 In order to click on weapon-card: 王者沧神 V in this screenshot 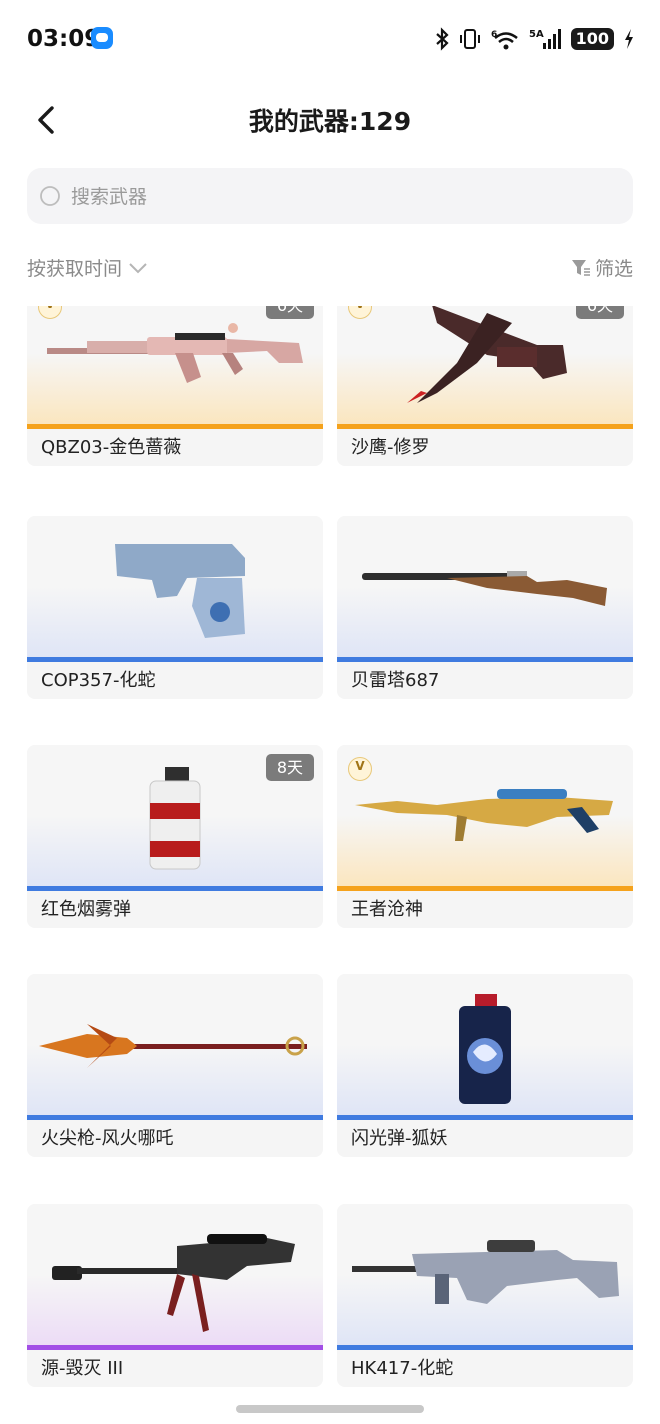, I will do `click(485, 836)`.